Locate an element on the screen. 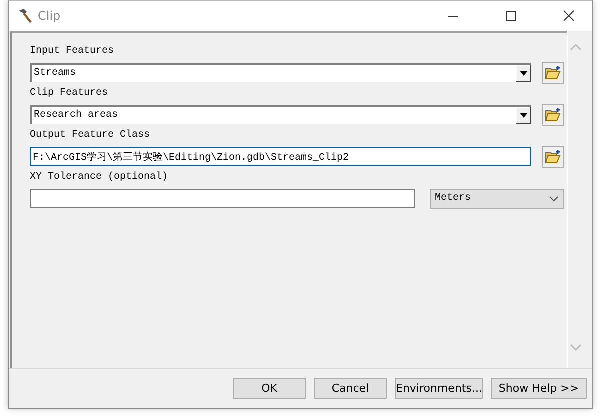 The height and width of the screenshot is (419, 604). dialog-button: OK is located at coordinates (269, 388).